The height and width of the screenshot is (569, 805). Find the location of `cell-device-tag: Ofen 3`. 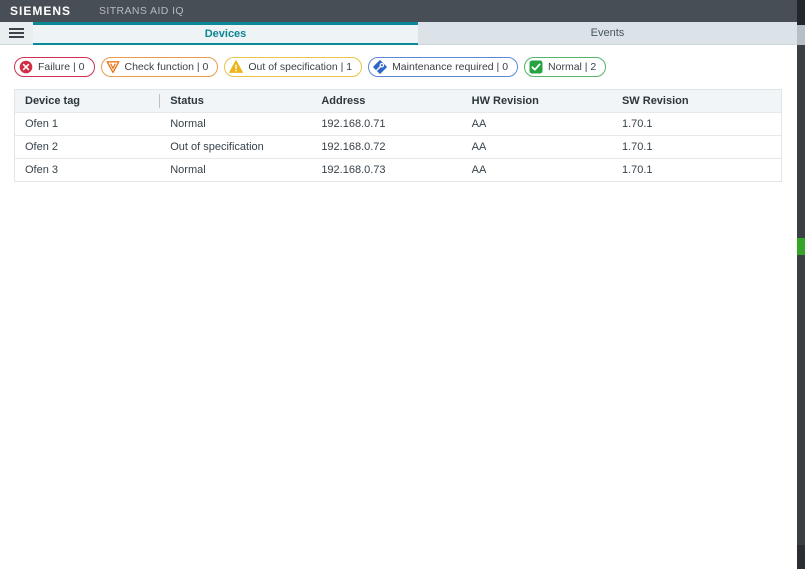

cell-device-tag: Ofen 3 is located at coordinates (87, 170).